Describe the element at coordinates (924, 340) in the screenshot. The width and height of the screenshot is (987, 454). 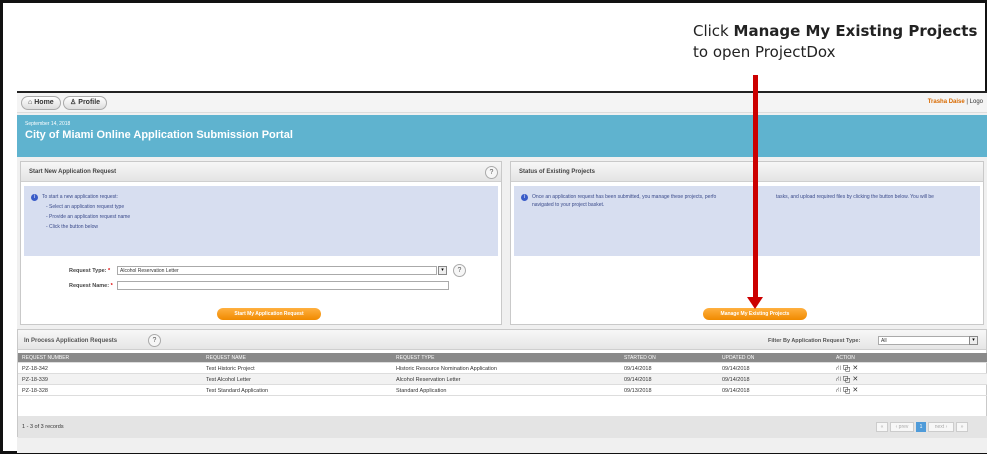
I see `filter-select: All` at that location.